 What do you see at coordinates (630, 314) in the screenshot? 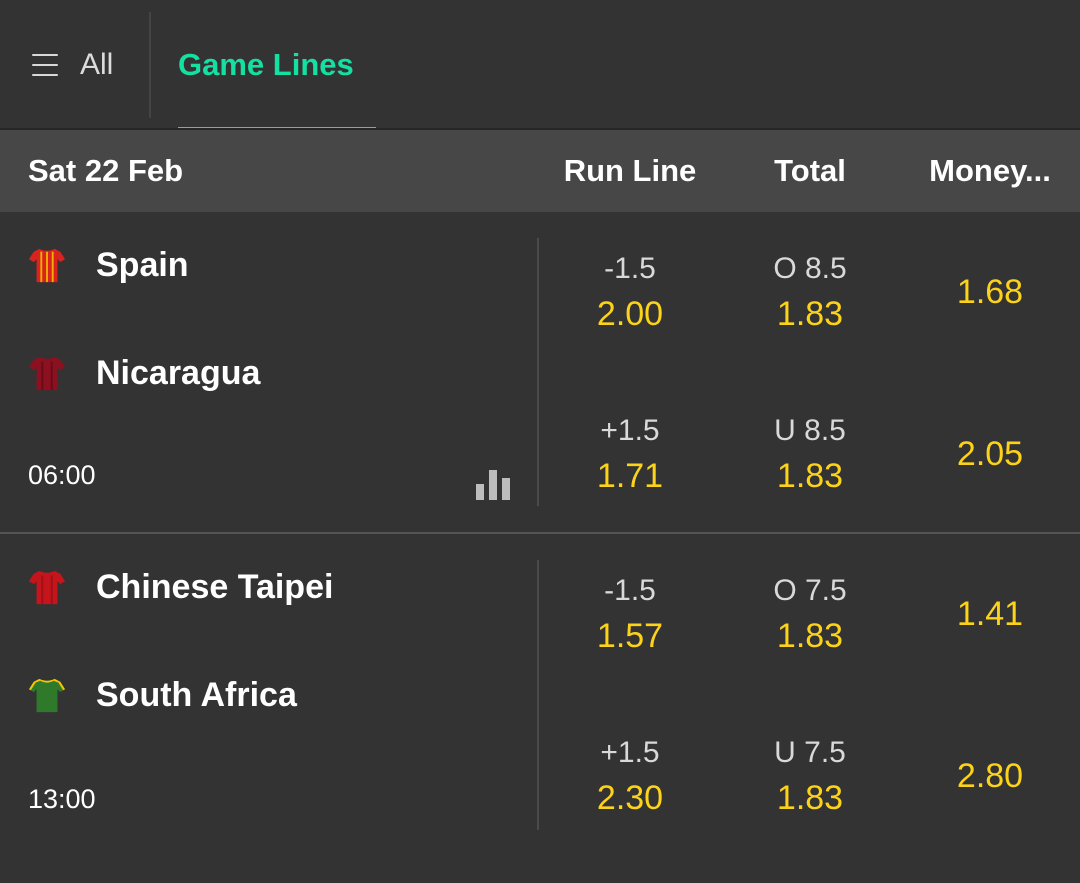
I see `odds-price: 2.00` at bounding box center [630, 314].